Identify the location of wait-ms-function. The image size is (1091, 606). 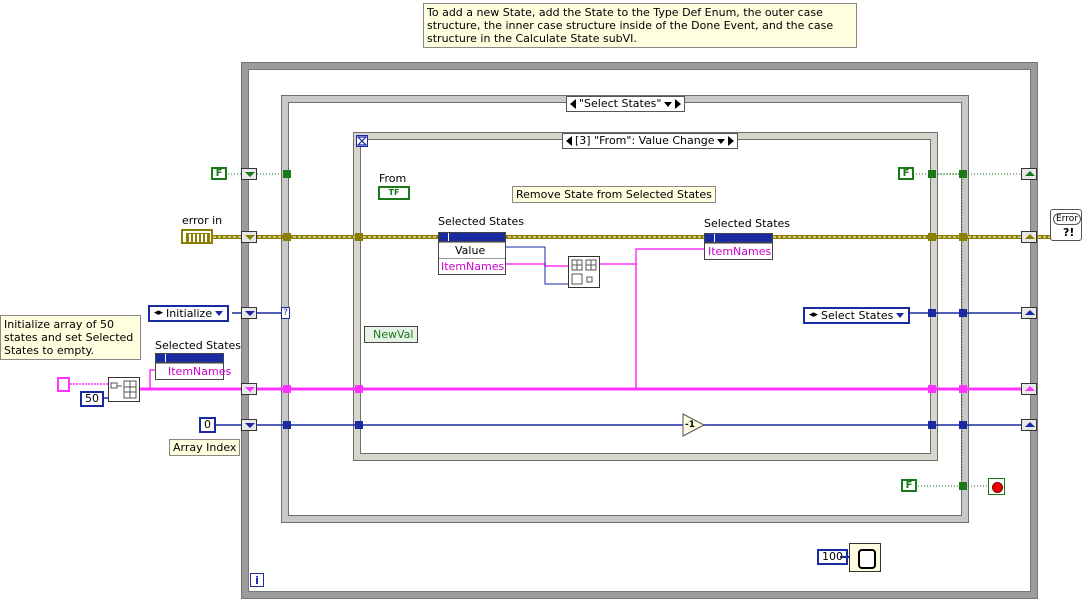
(865, 557).